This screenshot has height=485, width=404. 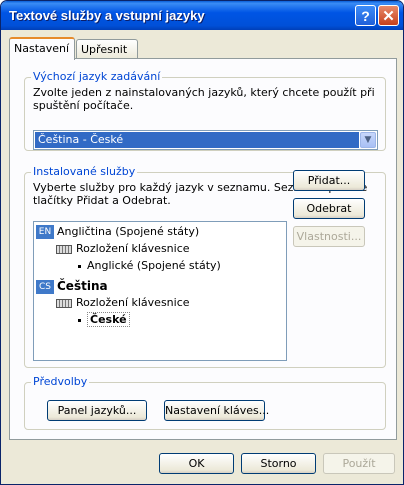 I want to click on default-language-value: Čeština - České, so click(x=197, y=140).